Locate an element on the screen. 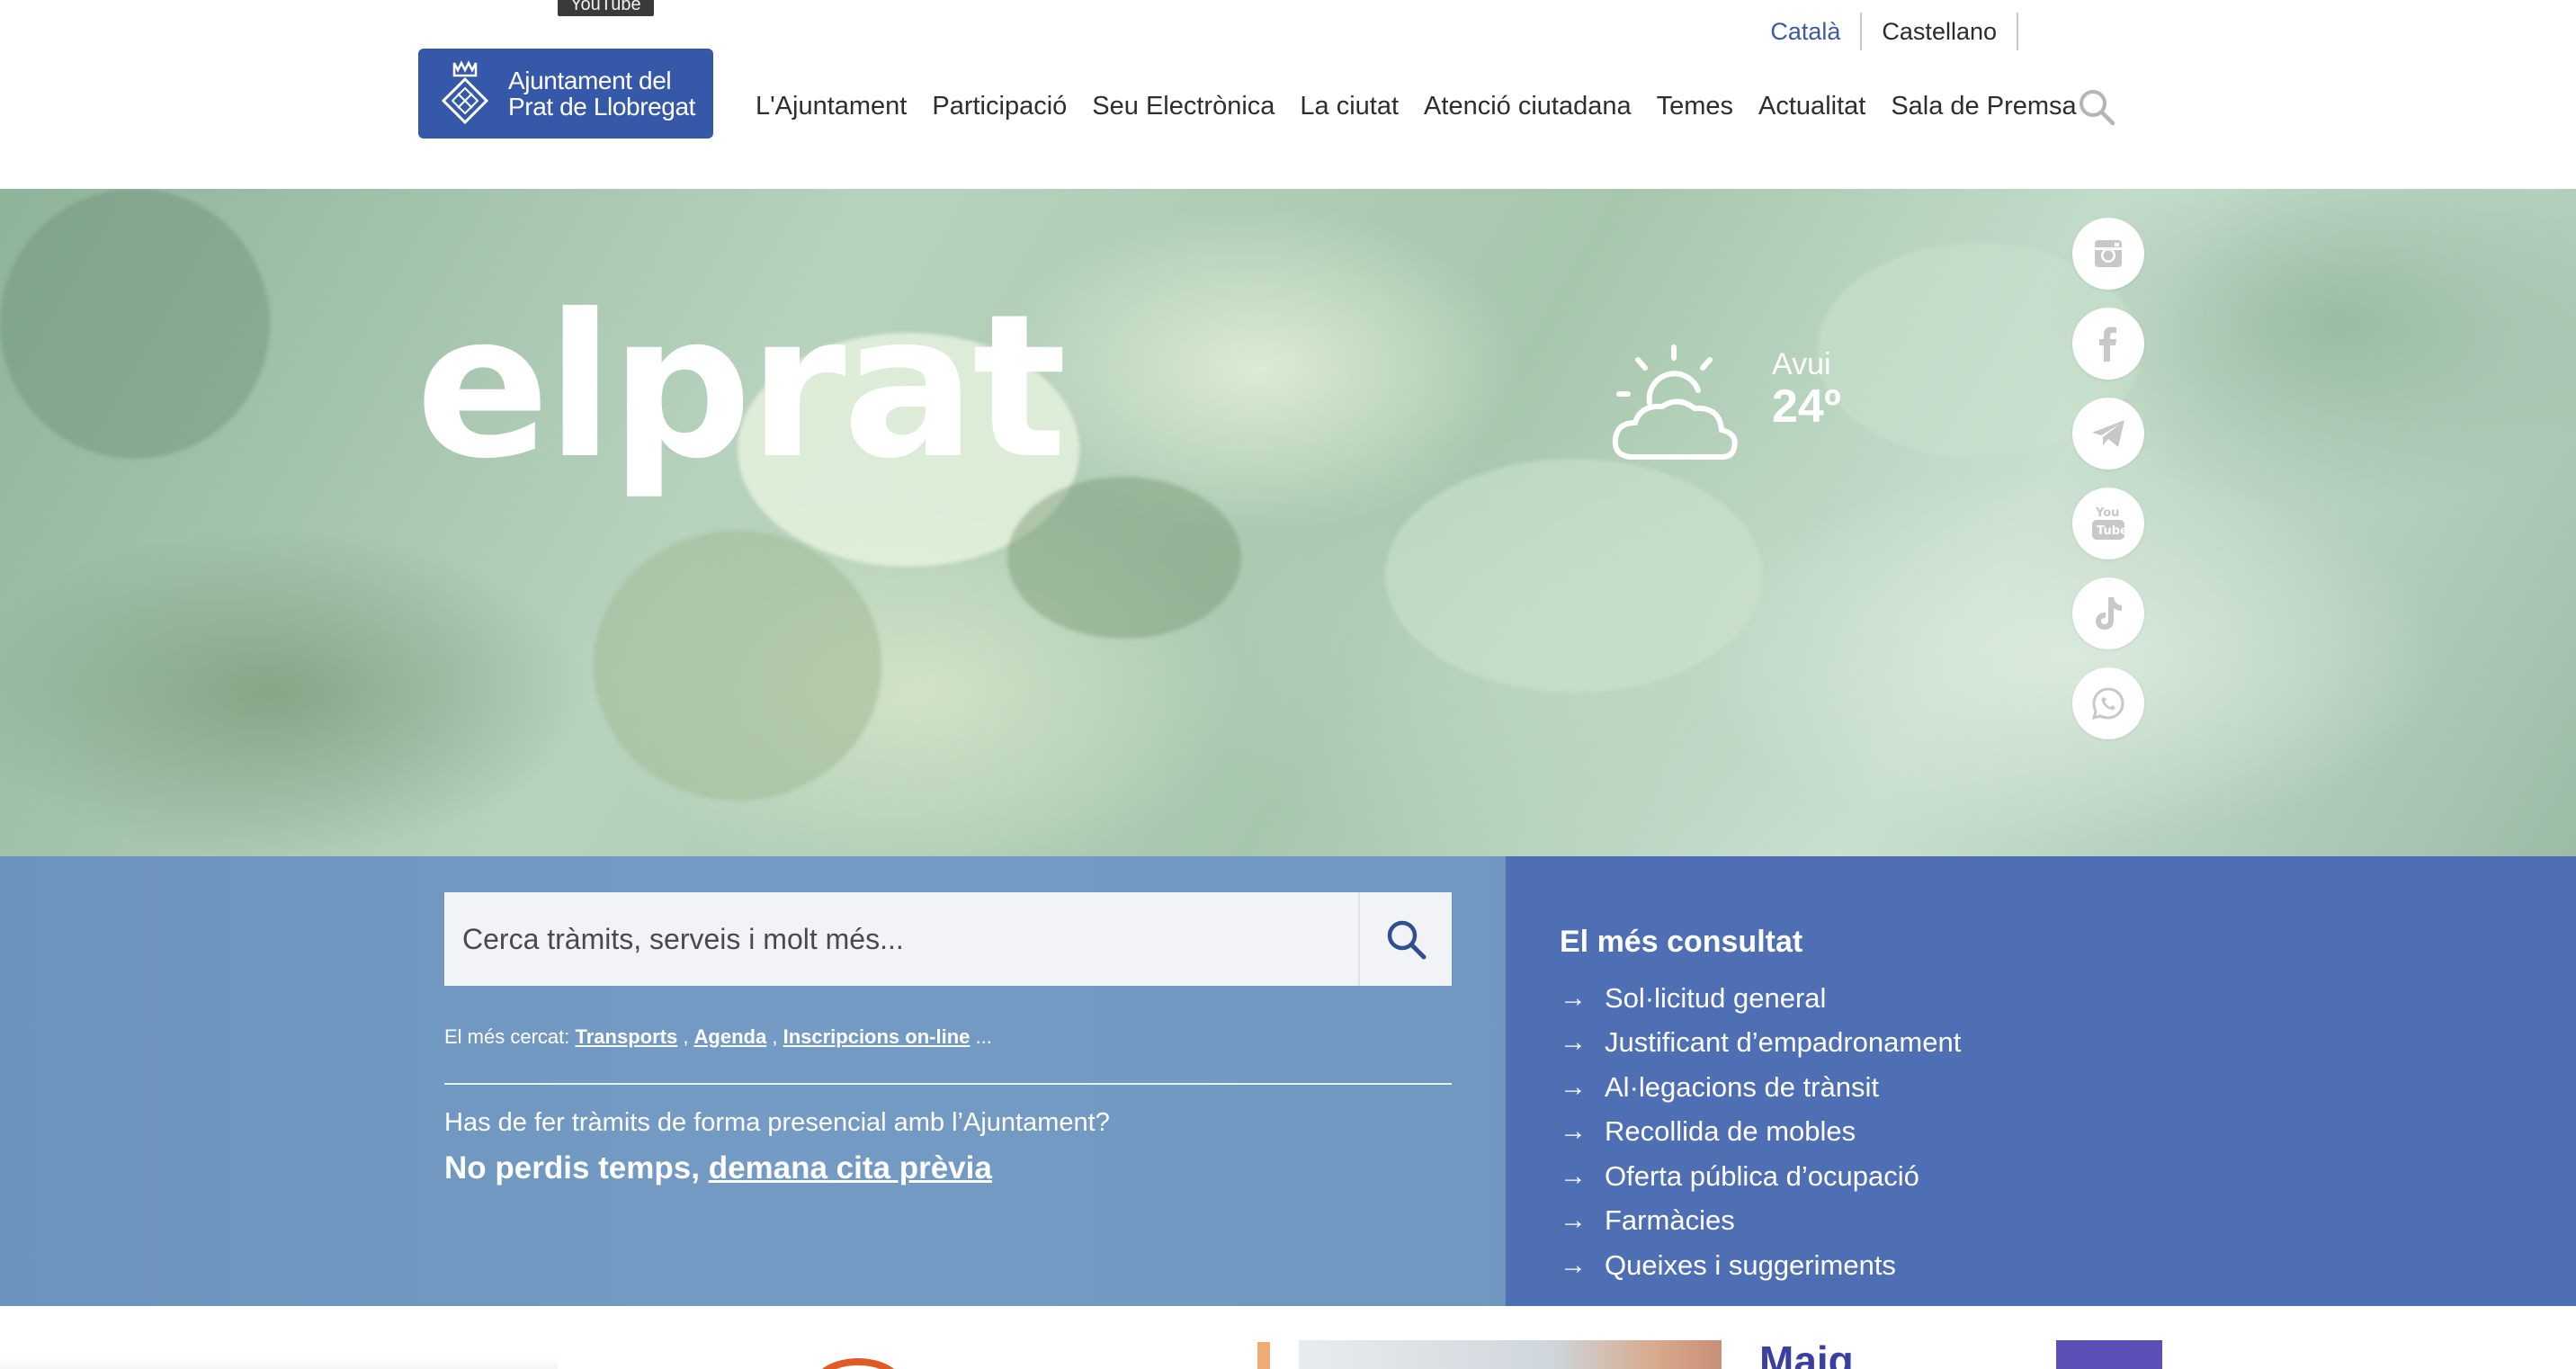 Image resolution: width=2576 pixels, height=1369 pixels. social-tiktok is located at coordinates (2108, 613).